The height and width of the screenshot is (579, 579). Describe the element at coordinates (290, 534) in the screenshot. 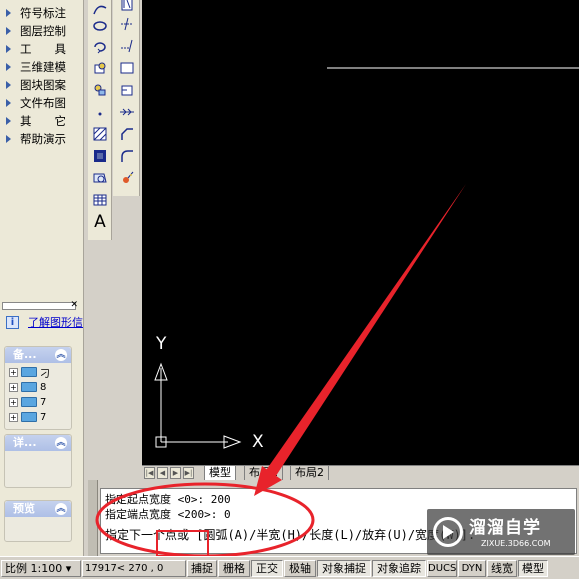

I see `command-prompt: 指定下一个点或 [圆弧(A)/半宽(H)/长度(L)/放弃(U)/宽度(W)]:` at that location.